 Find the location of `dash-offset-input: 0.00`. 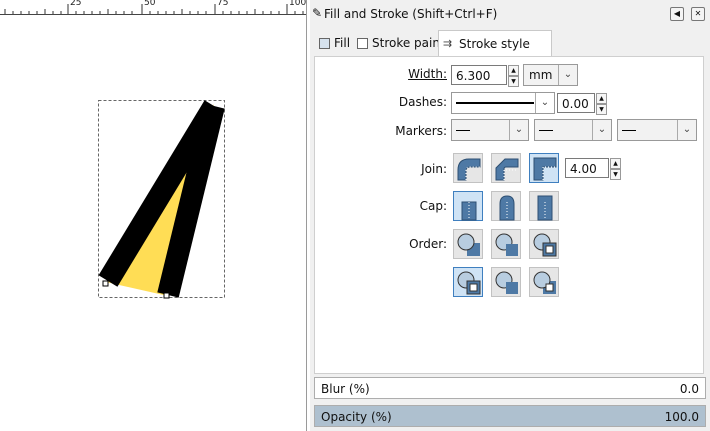

dash-offset-input: 0.00 is located at coordinates (576, 103).